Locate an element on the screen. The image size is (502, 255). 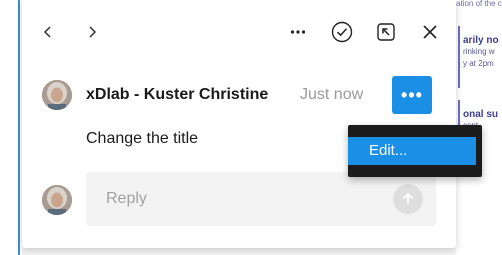
chevron-left-icon is located at coordinates (47, 32).